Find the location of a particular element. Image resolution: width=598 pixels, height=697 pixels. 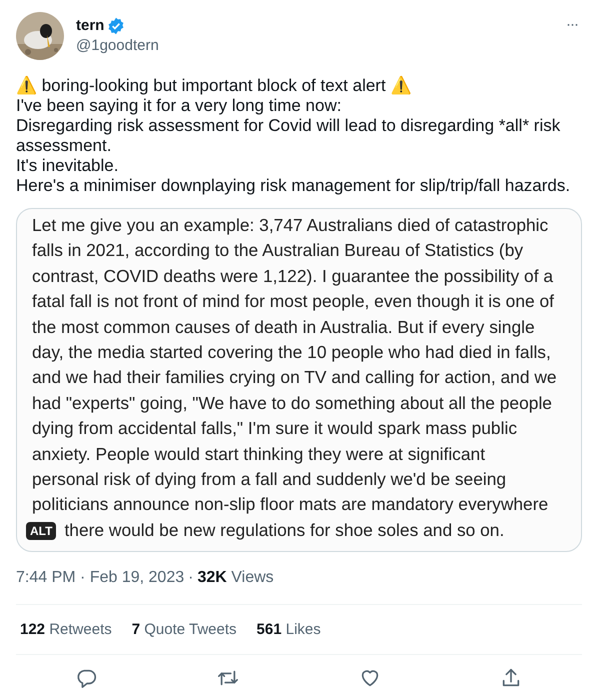

image-text-line: anxiety. People would start thinking they were at significant is located at coordinates (259, 454).